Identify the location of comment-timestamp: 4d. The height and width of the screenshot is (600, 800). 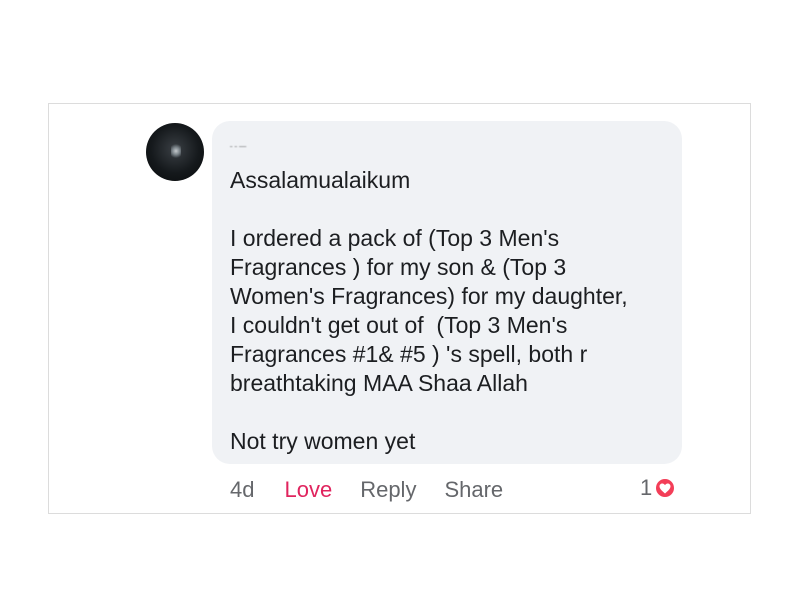
(242, 490).